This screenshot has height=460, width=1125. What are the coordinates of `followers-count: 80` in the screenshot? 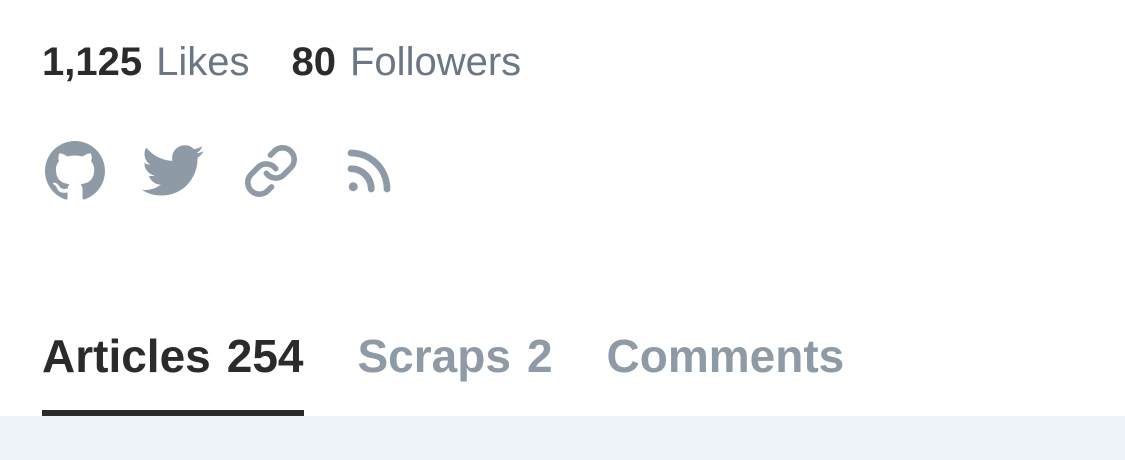 It's located at (314, 62).